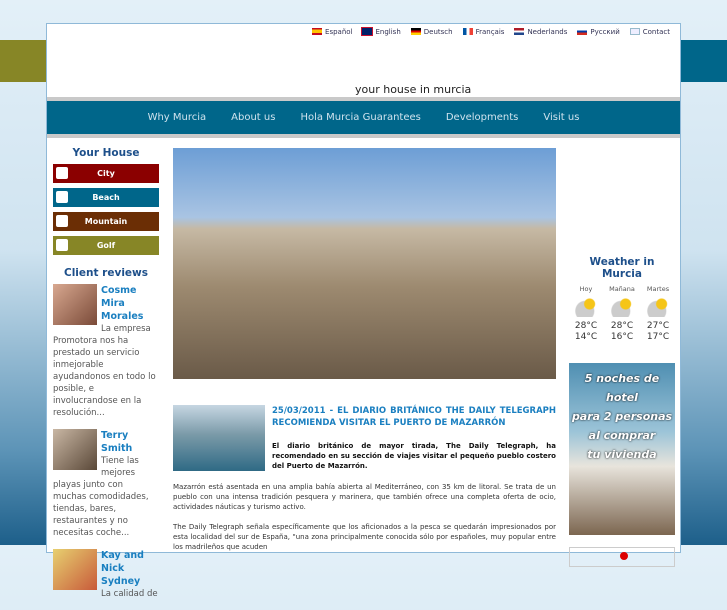 The image size is (727, 610). Describe the element at coordinates (106, 273) in the screenshot. I see `reviews-title: Client reviews` at that location.